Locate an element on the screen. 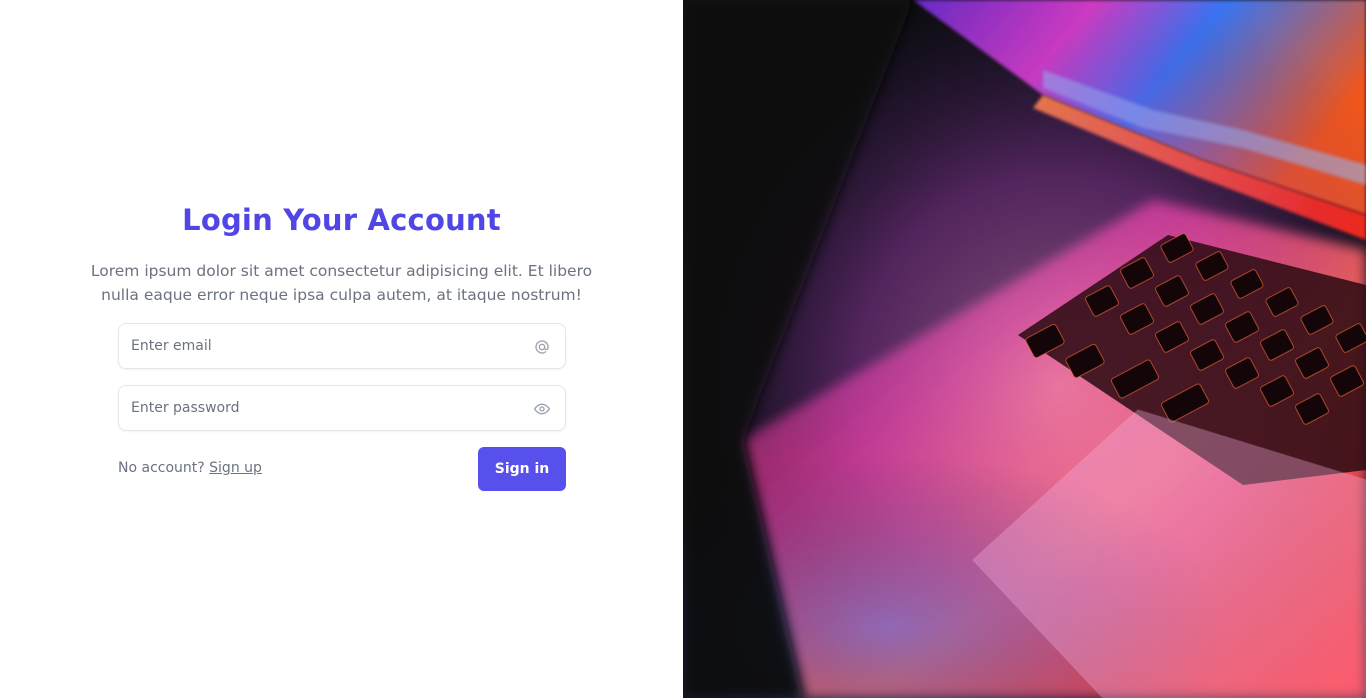 The height and width of the screenshot is (698, 1366). password-input is located at coordinates (342, 408).